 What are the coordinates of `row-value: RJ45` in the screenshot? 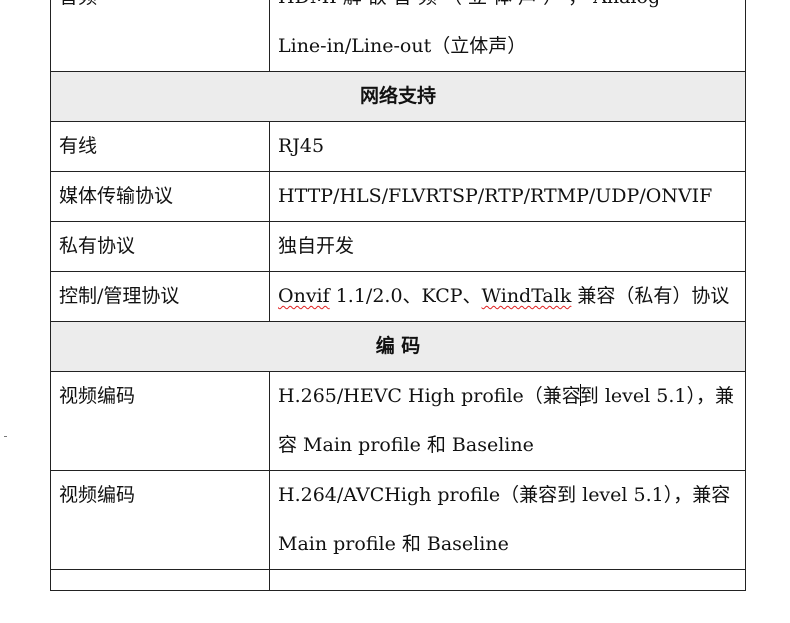 It's located at (507, 146).